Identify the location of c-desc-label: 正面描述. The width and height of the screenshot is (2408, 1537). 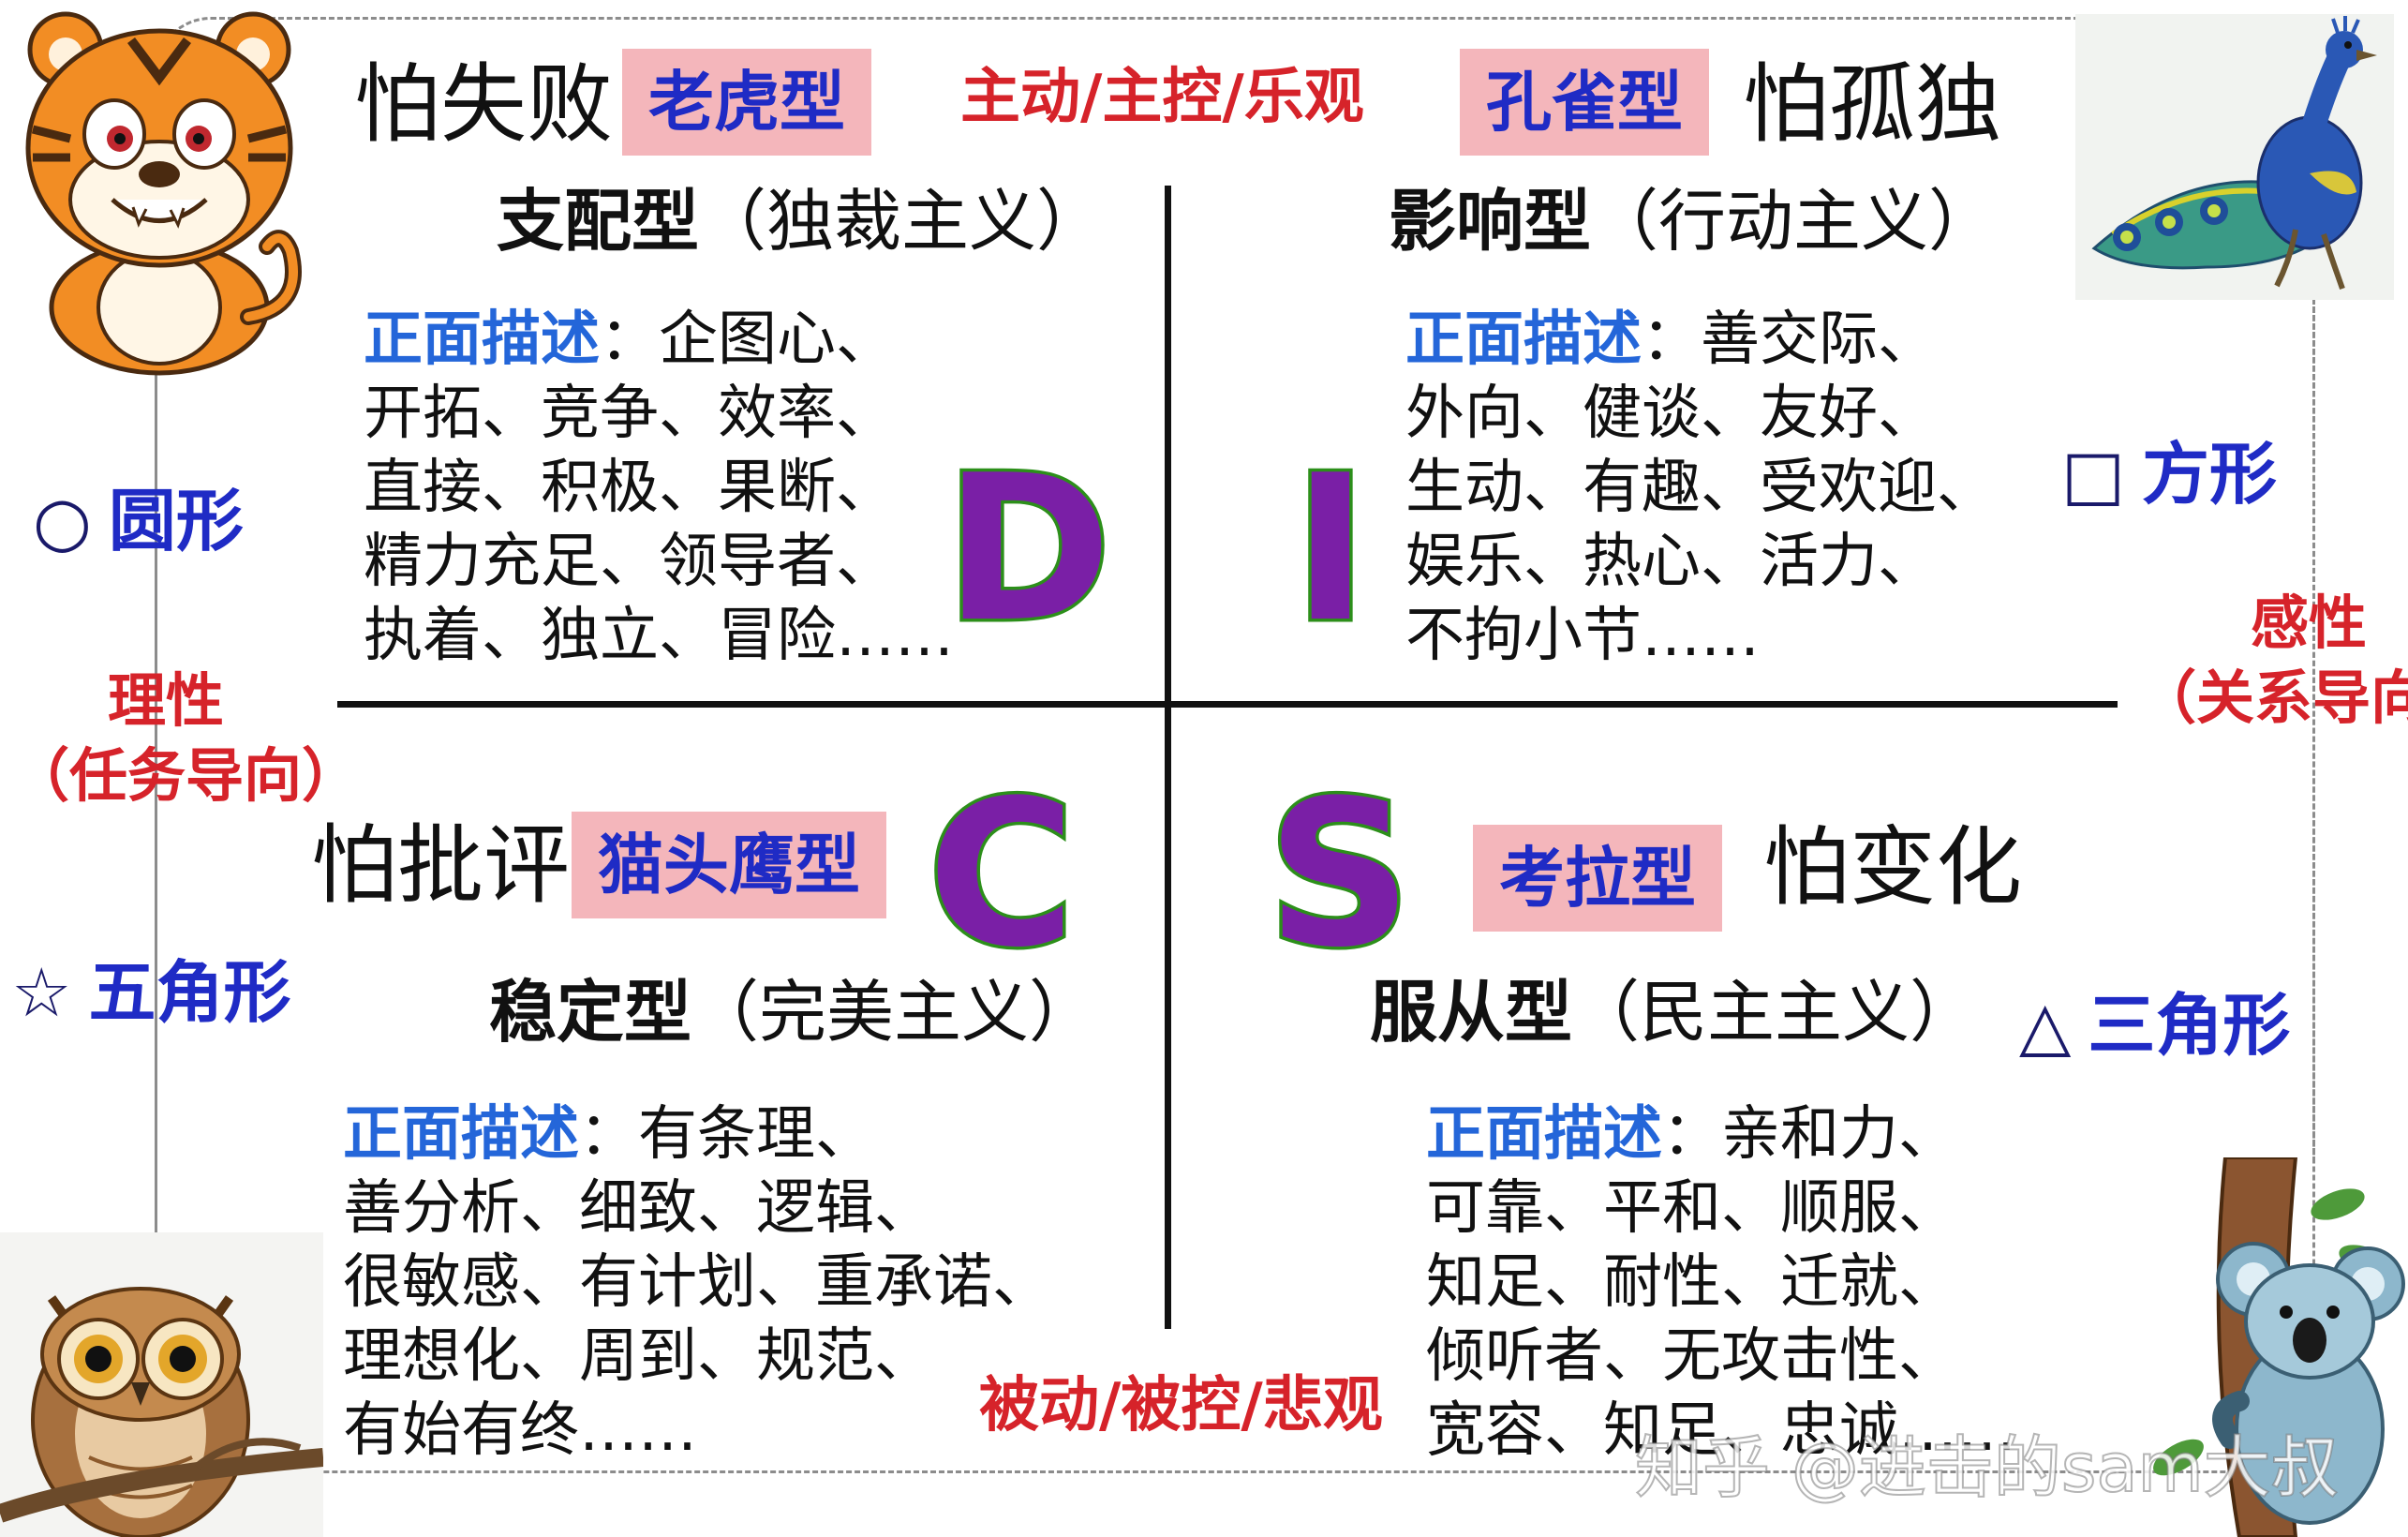
(461, 1133).